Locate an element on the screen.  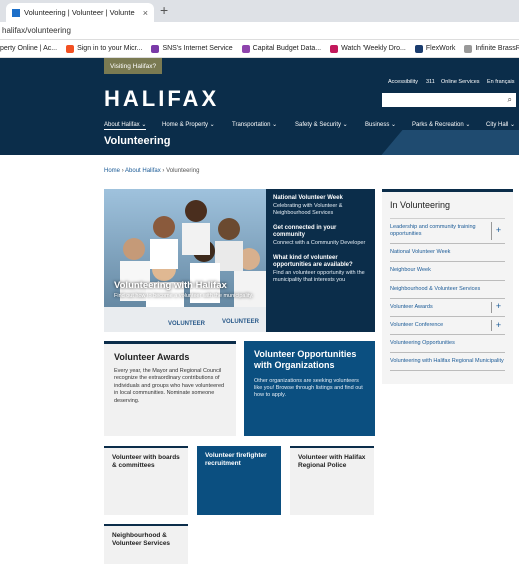
nav-city-hall: City Hall ⌄ is located at coordinates (500, 124).